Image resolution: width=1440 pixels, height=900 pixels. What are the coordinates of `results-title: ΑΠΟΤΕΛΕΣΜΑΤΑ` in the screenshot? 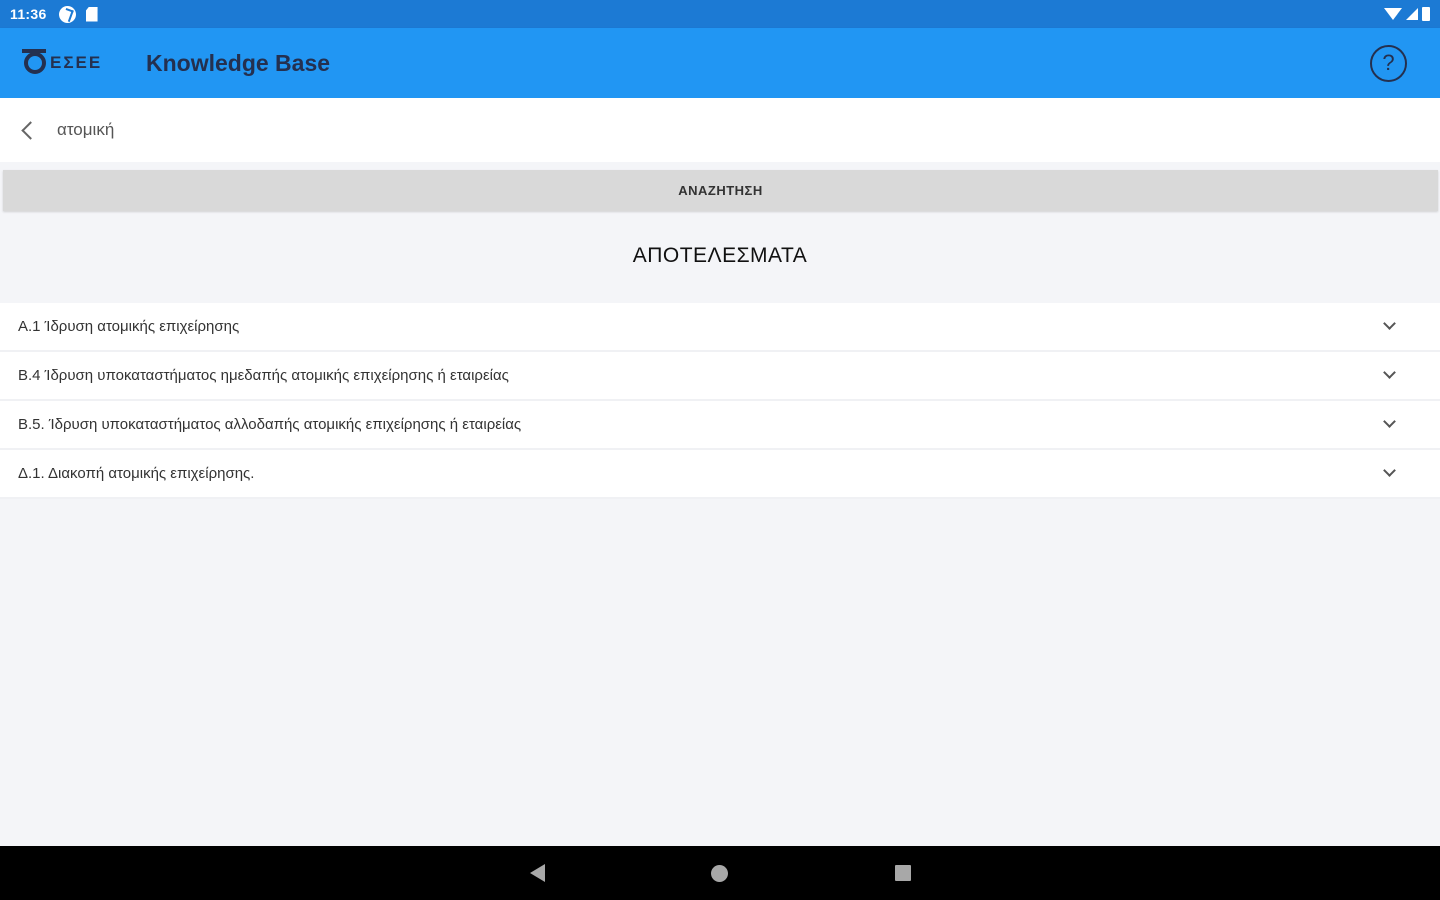 It's located at (720, 255).